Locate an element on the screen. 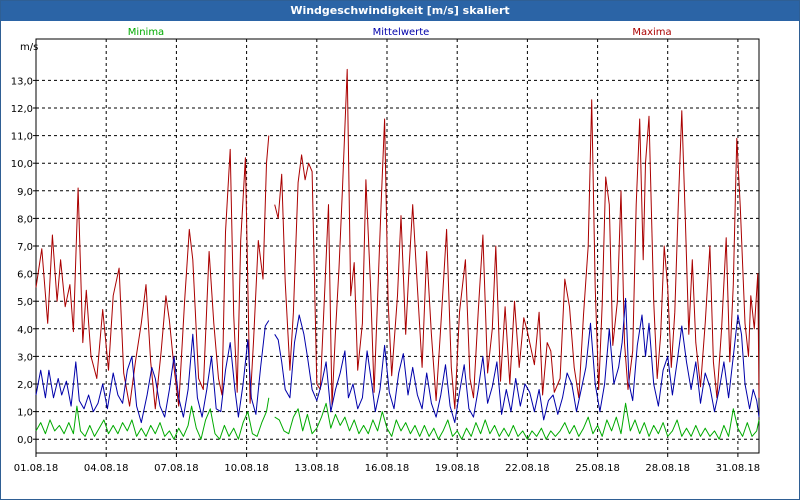  y-tick-label: 6,0 is located at coordinates (25, 275).